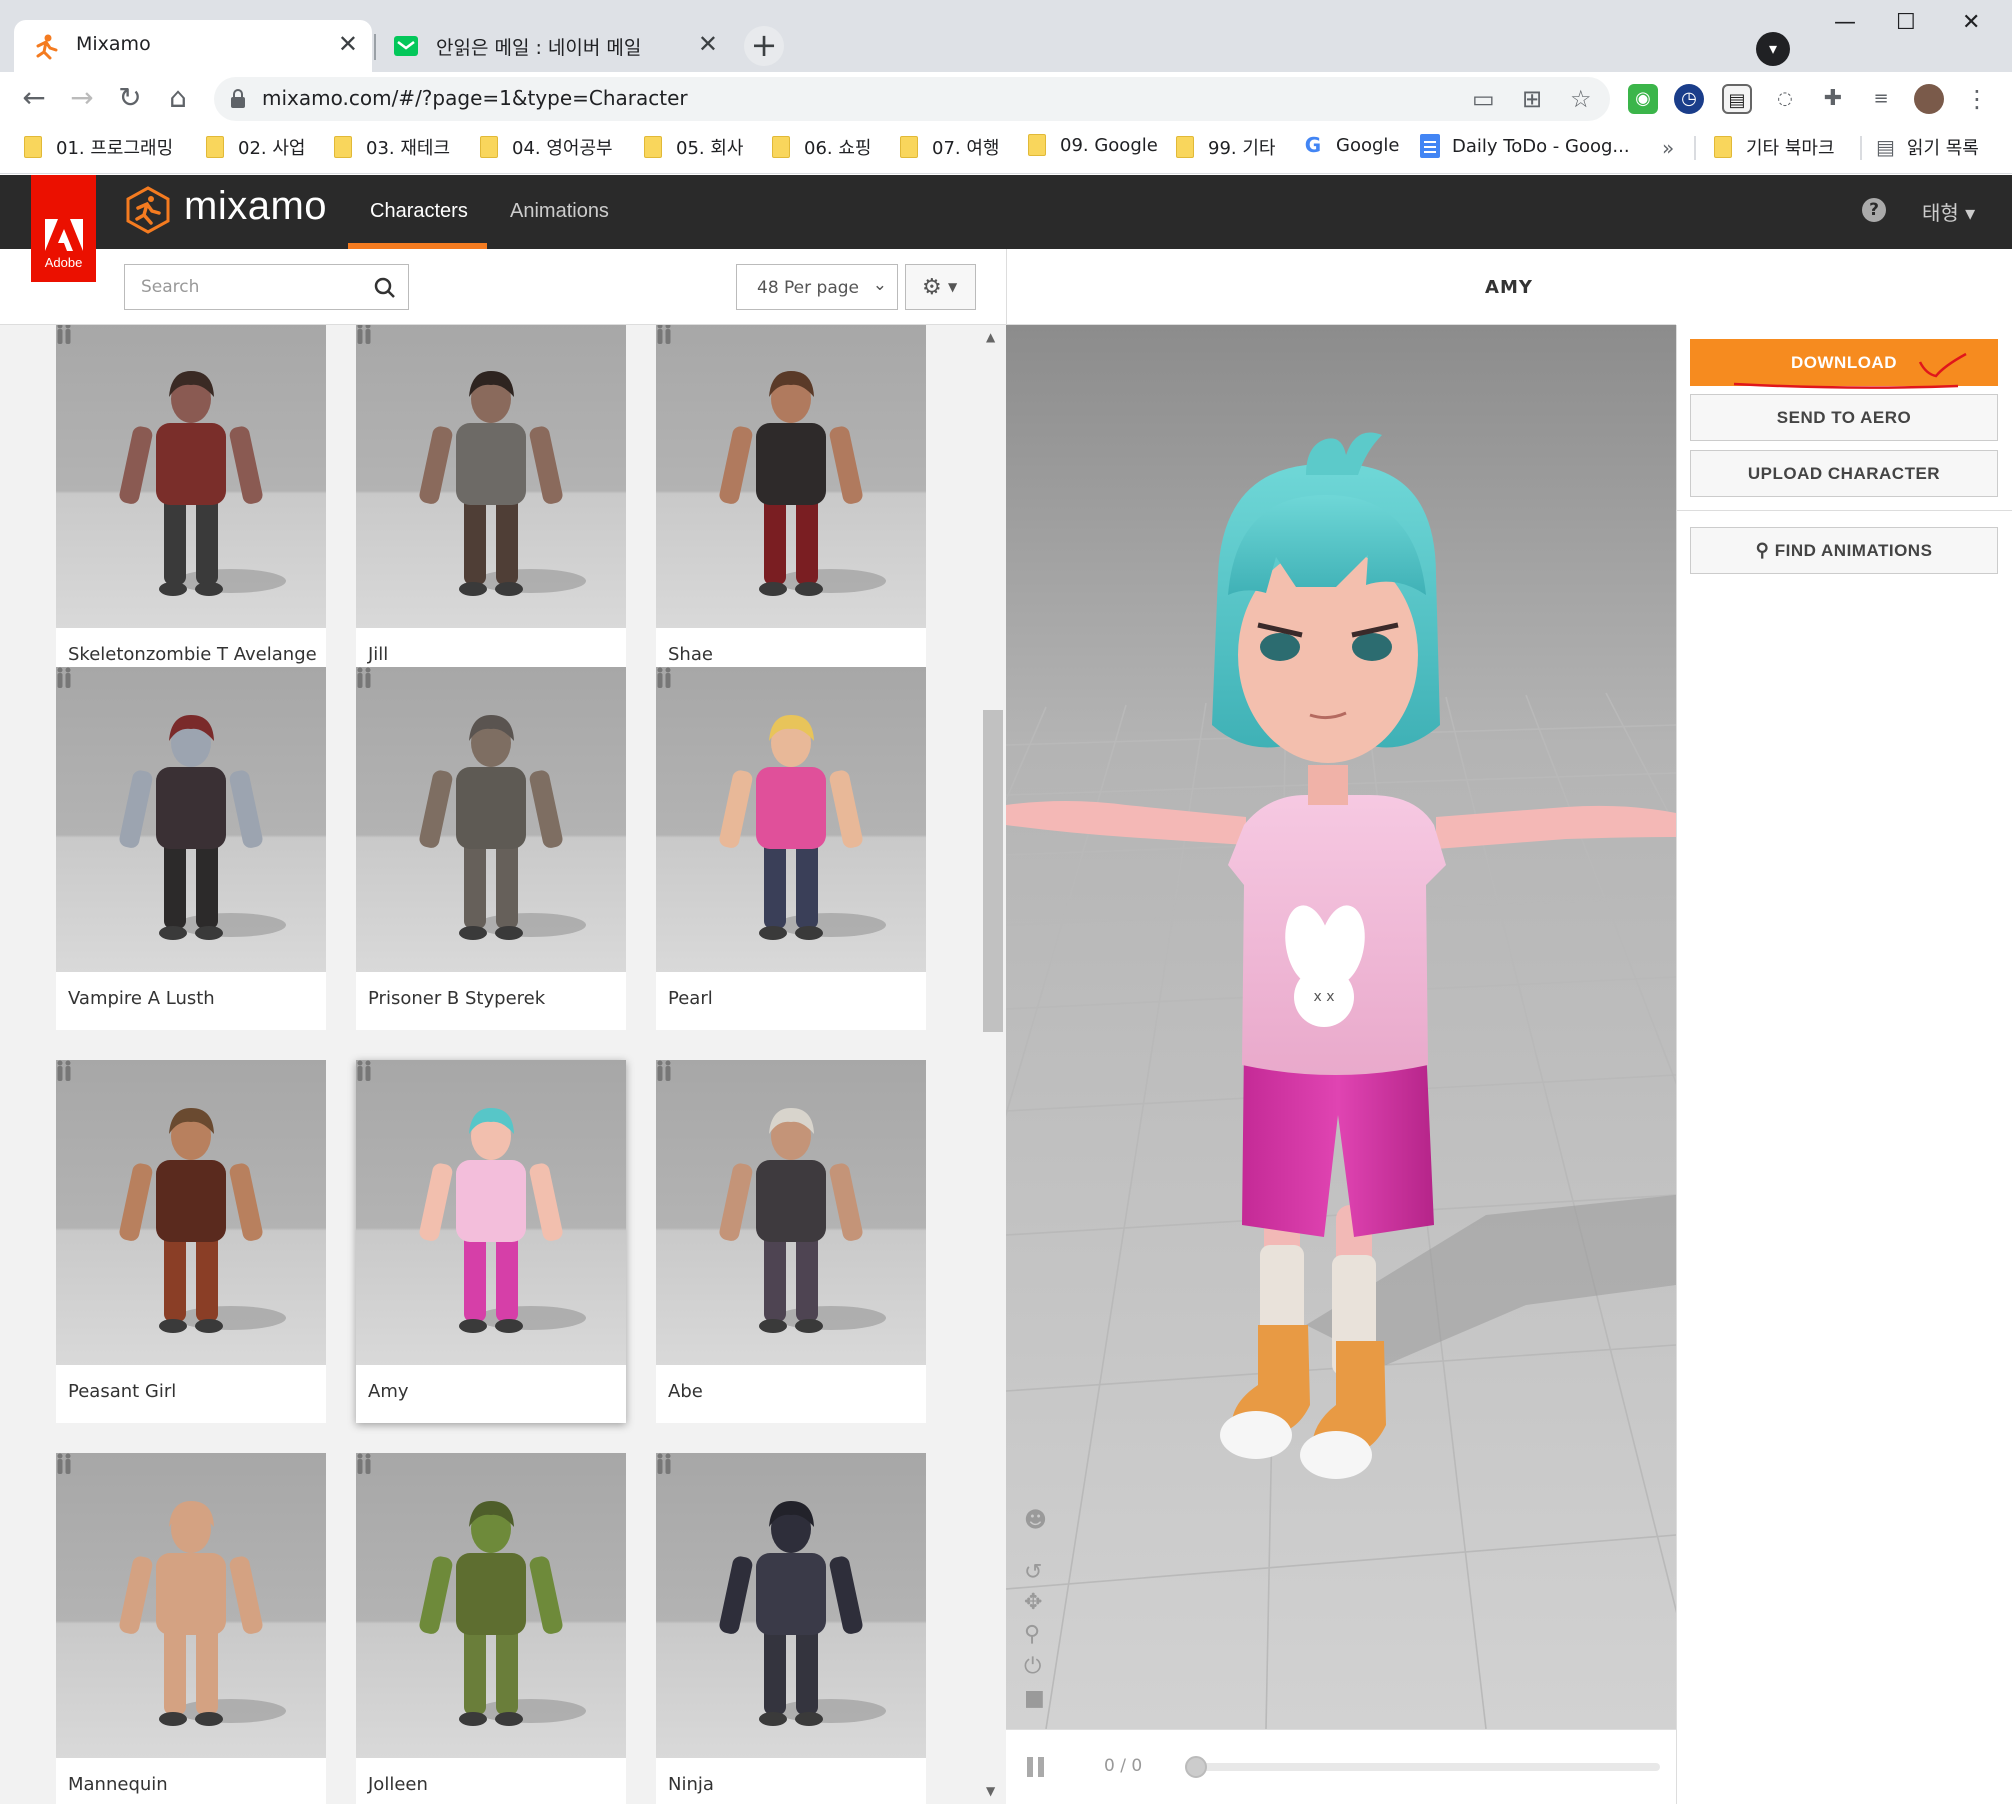  I want to click on character-card: Skeletonzombie T Avelange, so click(191, 505).